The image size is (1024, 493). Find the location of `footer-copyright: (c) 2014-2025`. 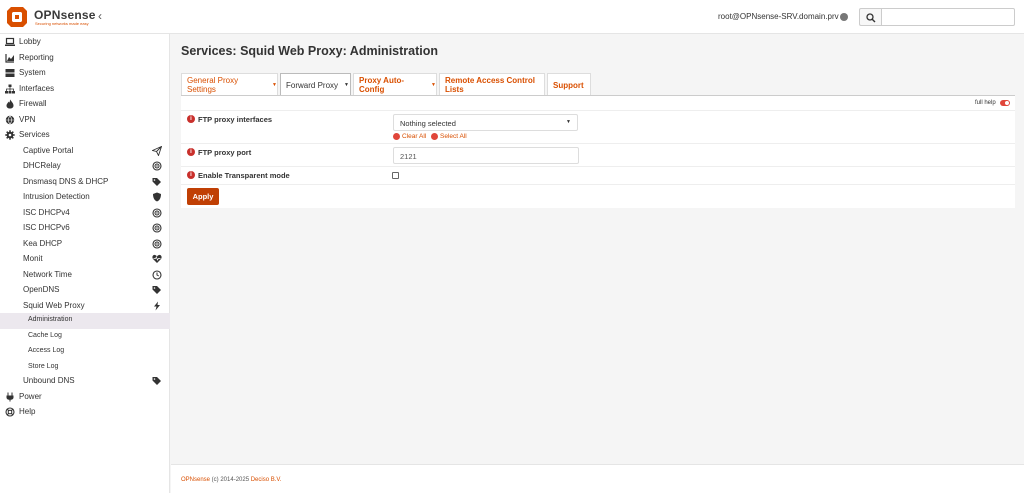

footer-copyright: (c) 2014-2025 is located at coordinates (230, 480).